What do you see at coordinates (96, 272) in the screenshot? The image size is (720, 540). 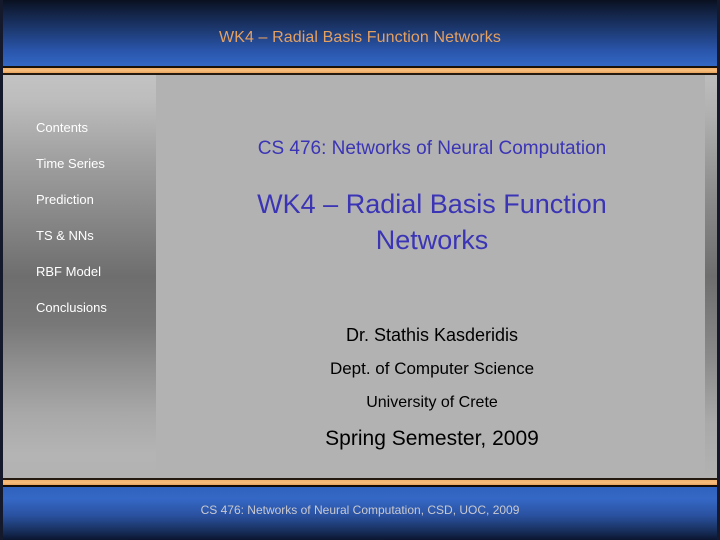 I see `sidebar-item-rbf-model: RBF Model` at bounding box center [96, 272].